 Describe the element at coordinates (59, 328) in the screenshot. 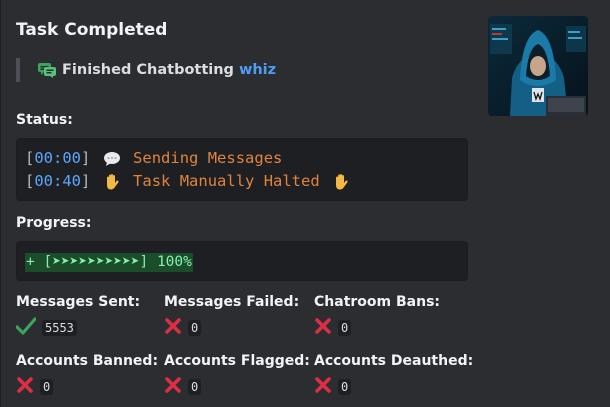

I see `field-value: 5553` at that location.